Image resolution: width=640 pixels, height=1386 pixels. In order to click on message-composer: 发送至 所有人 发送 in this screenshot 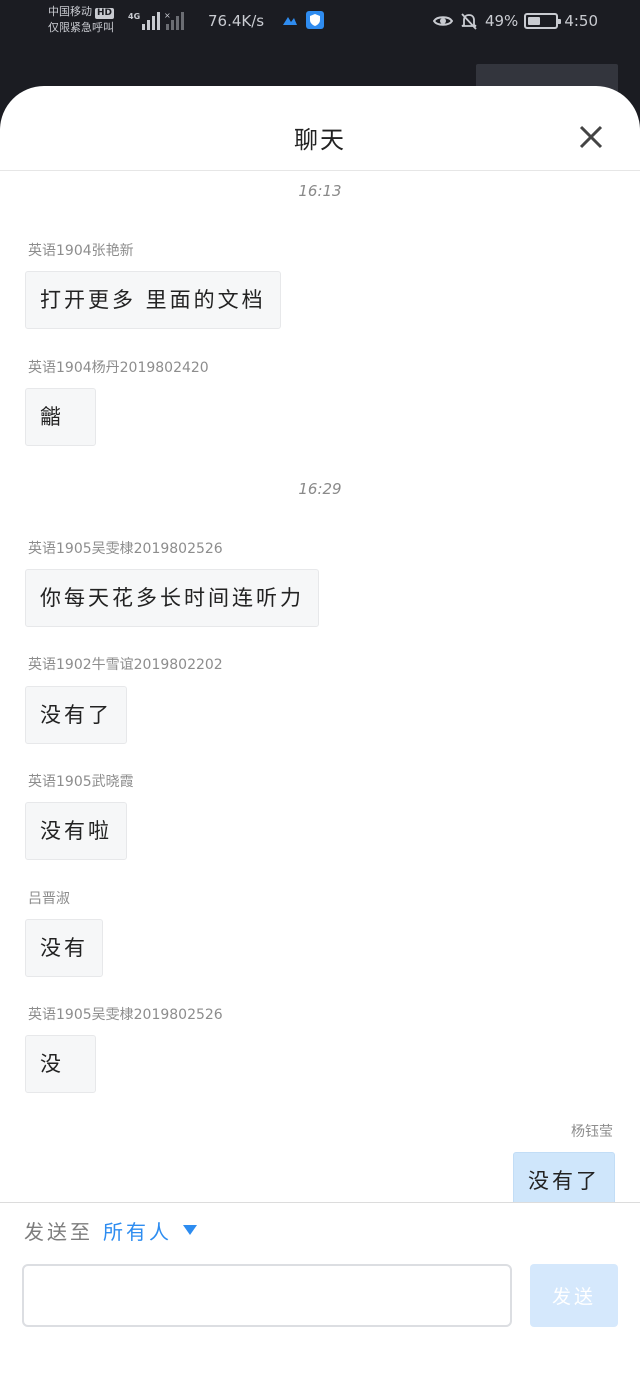, I will do `click(320, 1294)`.